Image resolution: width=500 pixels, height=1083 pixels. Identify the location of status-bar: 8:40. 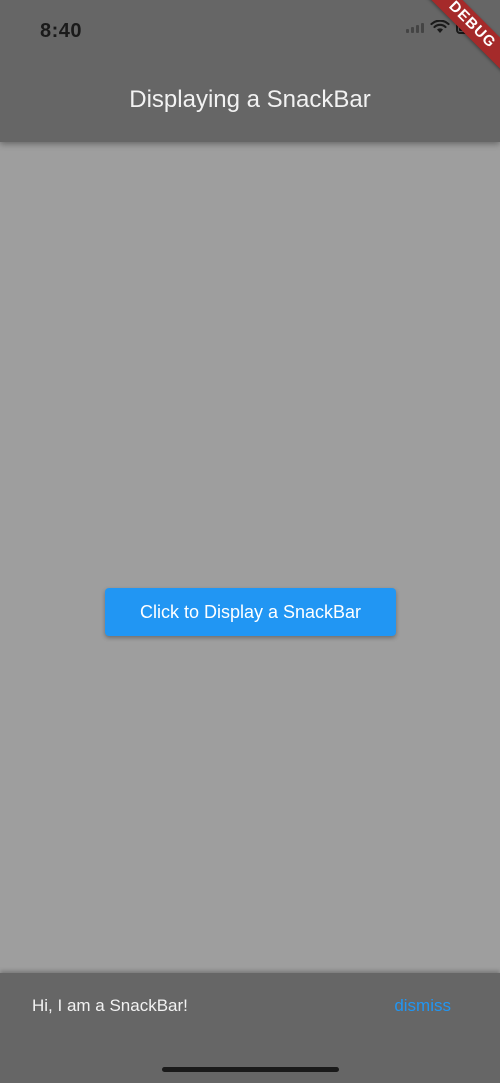
(250, 30).